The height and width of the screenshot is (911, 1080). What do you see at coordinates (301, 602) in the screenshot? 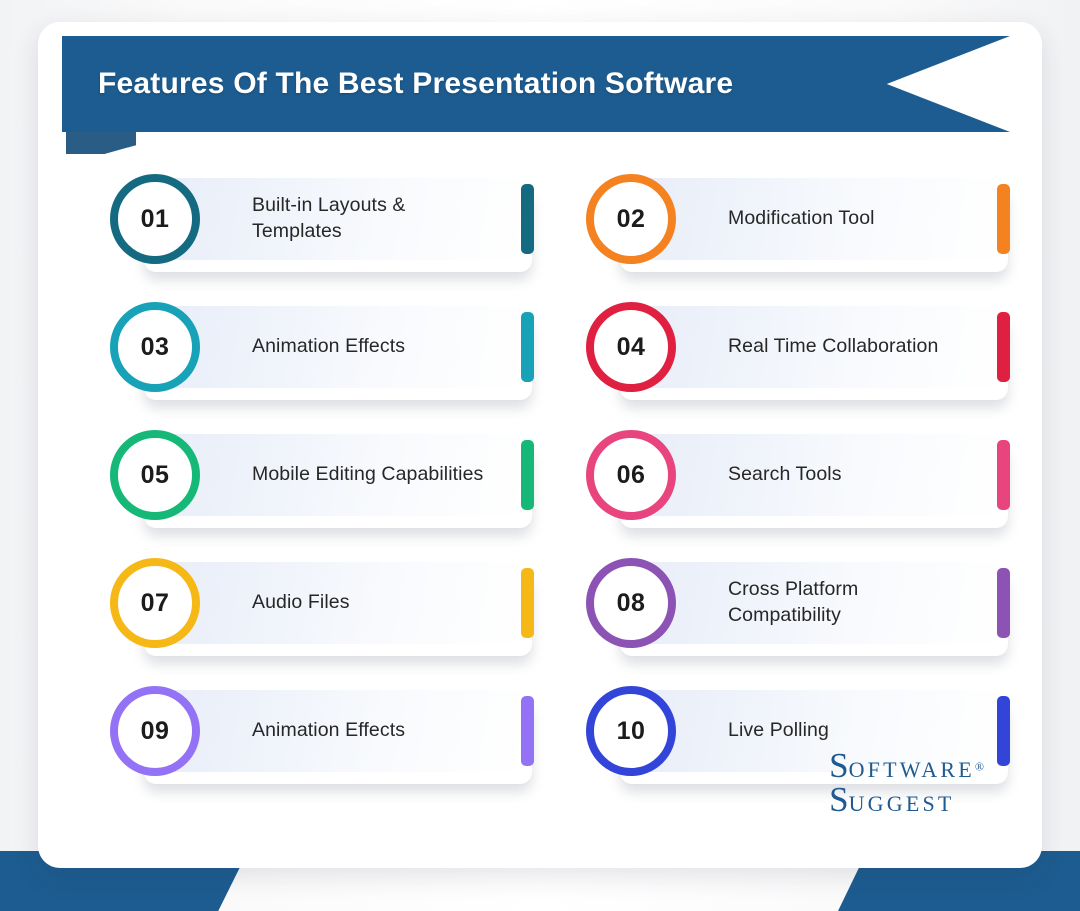
I see `feature-label: Audio Files` at bounding box center [301, 602].